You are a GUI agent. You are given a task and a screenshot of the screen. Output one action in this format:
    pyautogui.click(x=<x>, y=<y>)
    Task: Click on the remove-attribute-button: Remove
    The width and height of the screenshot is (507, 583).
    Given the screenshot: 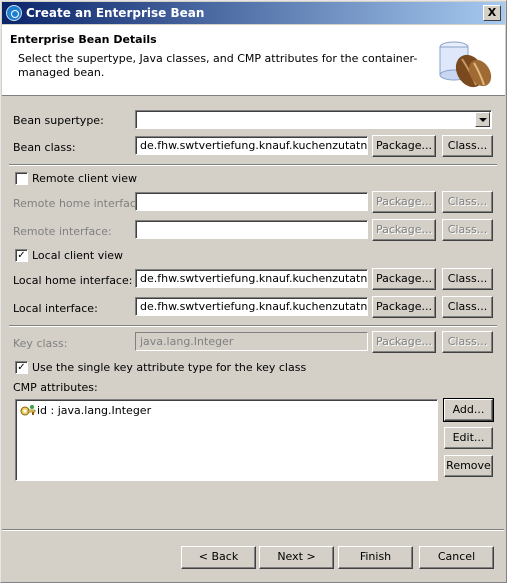 What is the action you would take?
    pyautogui.click(x=468, y=466)
    